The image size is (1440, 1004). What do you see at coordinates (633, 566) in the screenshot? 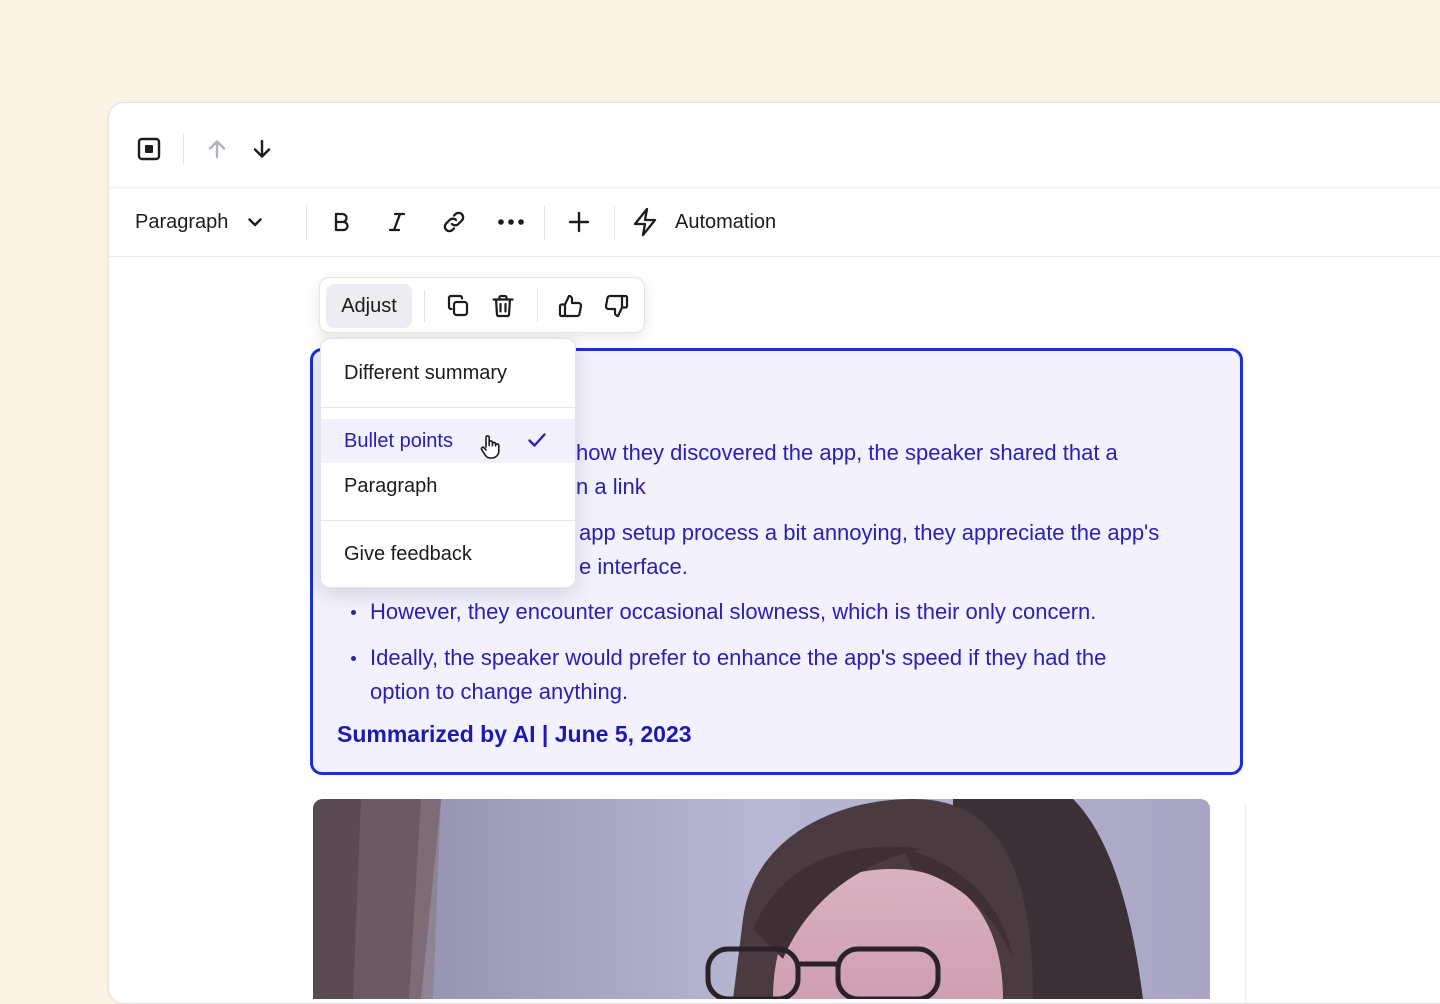
I see `summary-line: e interface.` at bounding box center [633, 566].